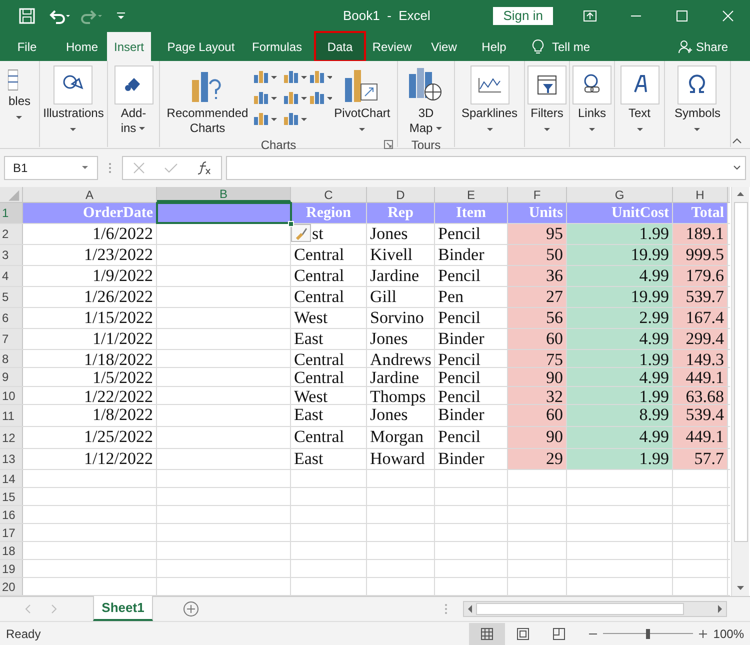  I want to click on table-cell: 1/1/2022, so click(90, 339).